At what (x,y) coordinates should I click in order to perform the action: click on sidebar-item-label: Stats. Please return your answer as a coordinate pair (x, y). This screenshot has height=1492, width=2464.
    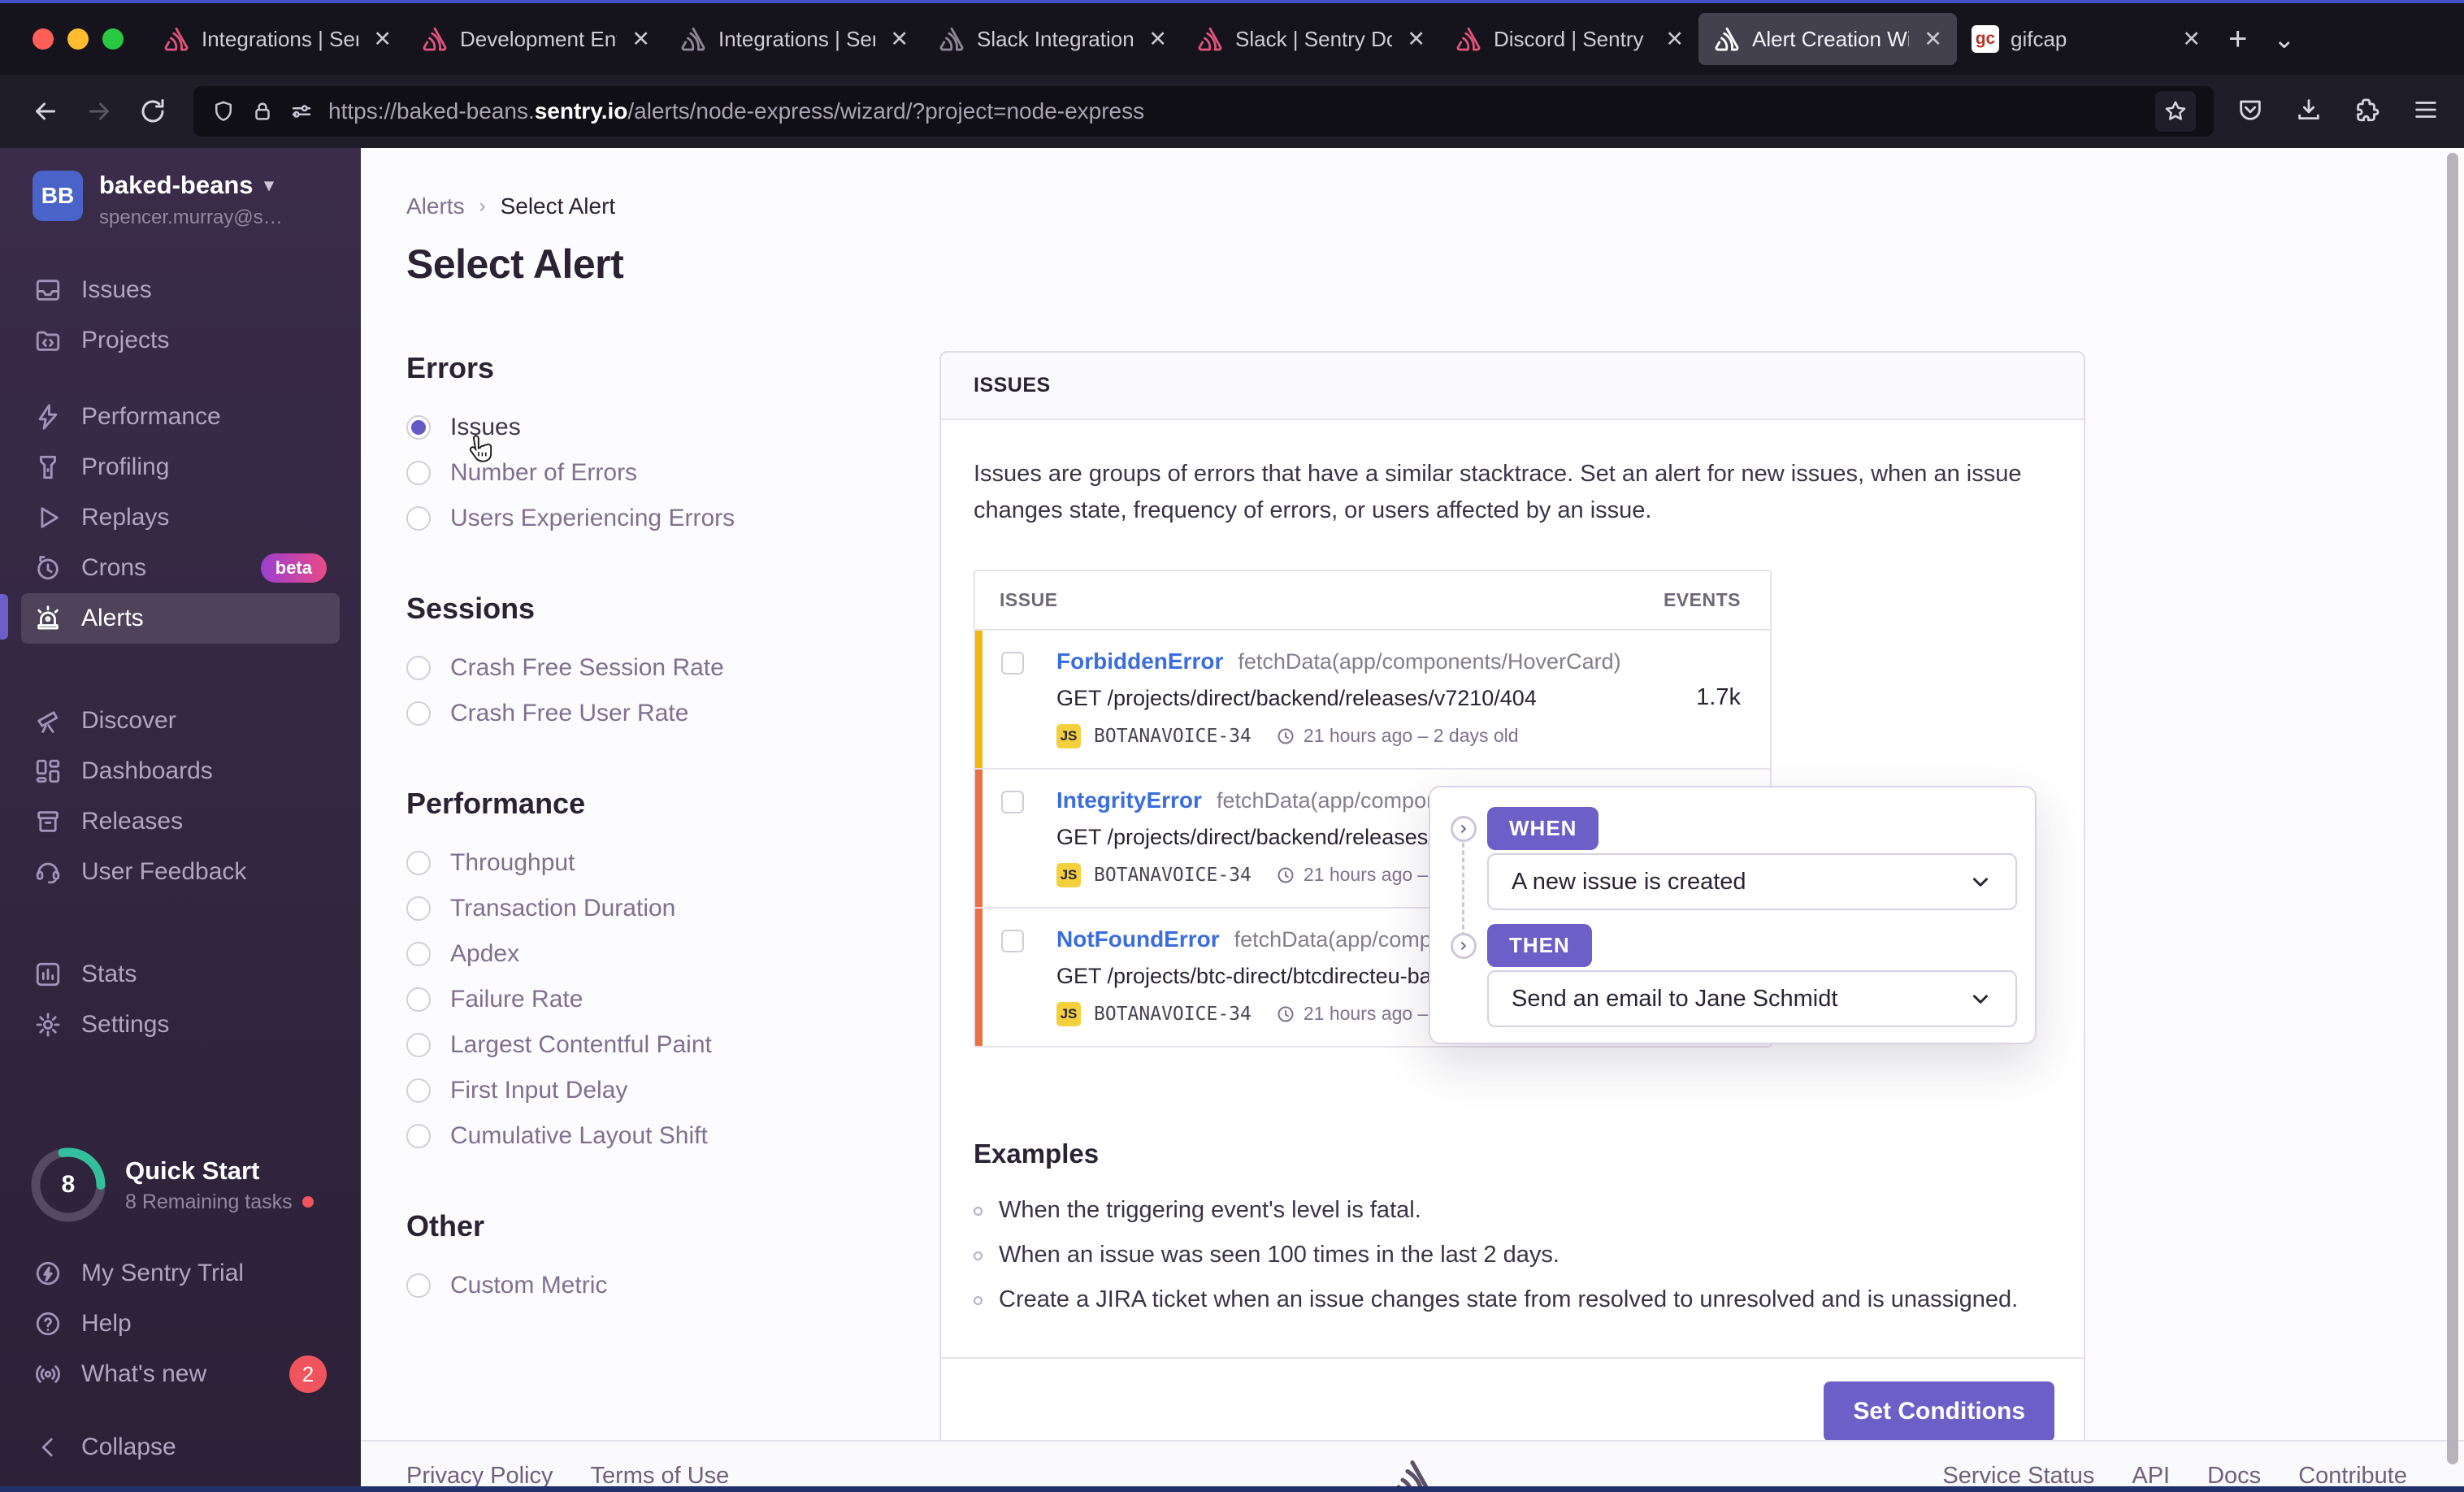
    Looking at the image, I should click on (109, 974).